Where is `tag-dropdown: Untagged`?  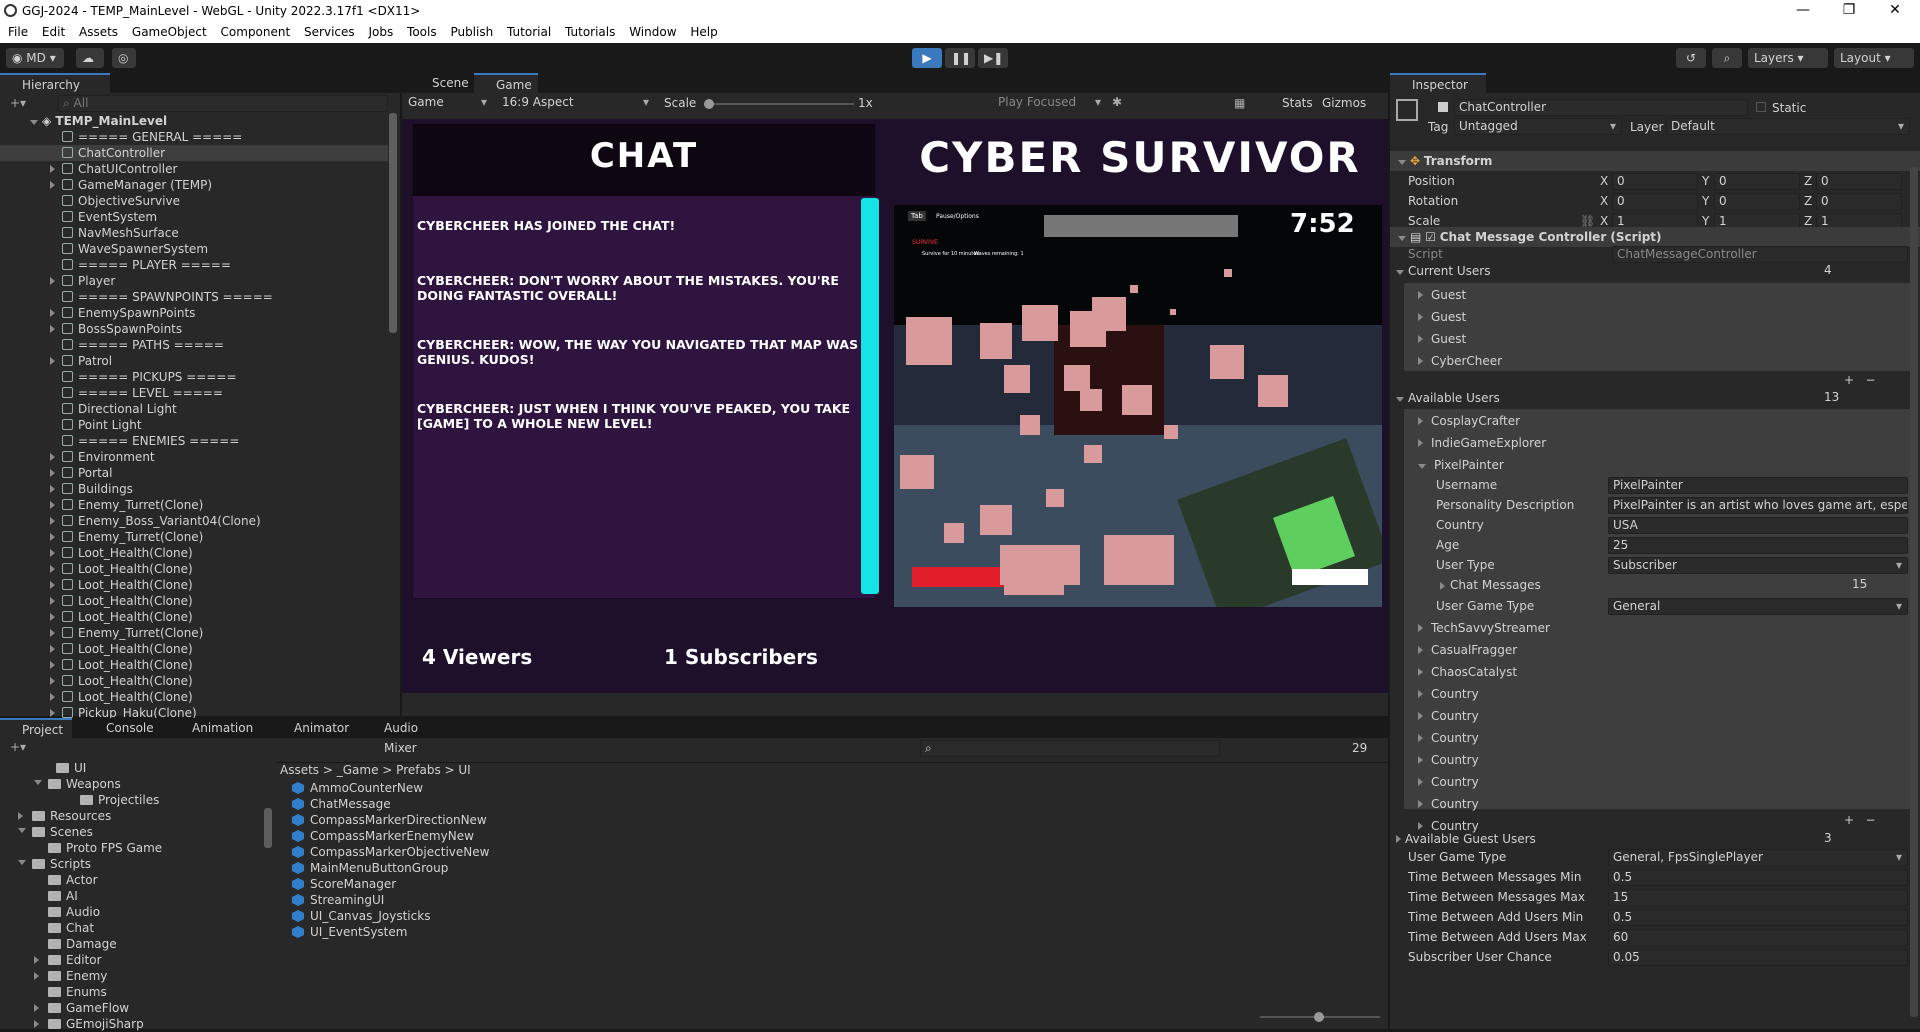
tag-dropdown: Untagged is located at coordinates (1538, 126).